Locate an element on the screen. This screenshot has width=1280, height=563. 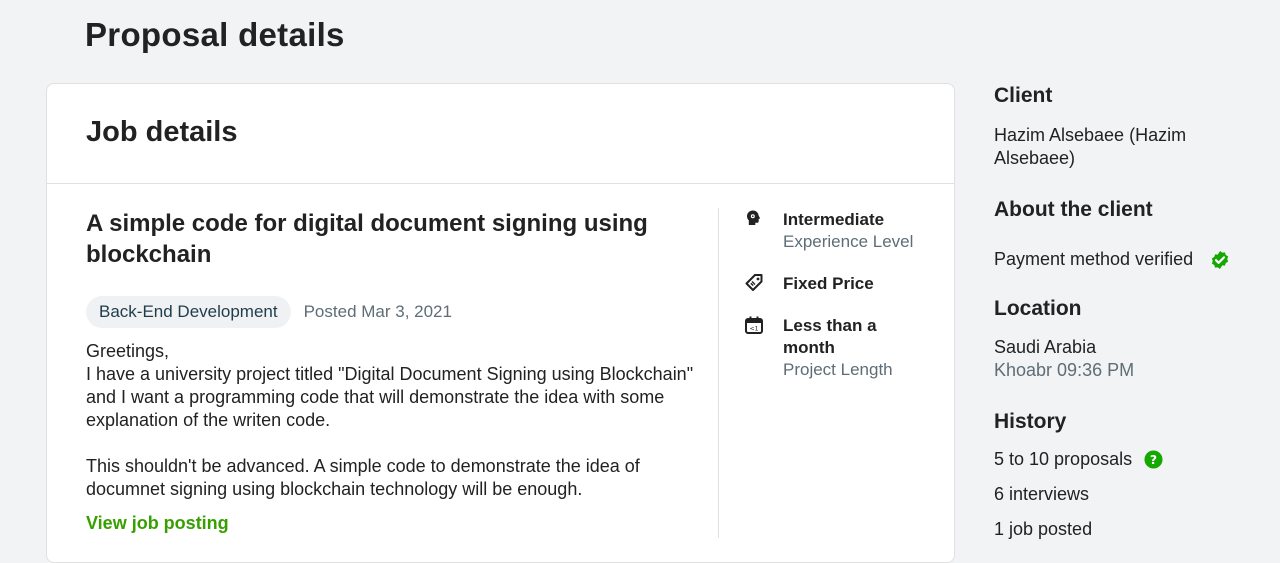
experience-value: Intermediate is located at coordinates (834, 219).